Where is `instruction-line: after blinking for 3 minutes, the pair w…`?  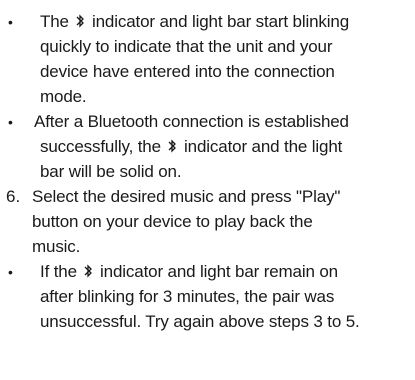 instruction-line: after blinking for 3 minutes, the pair w… is located at coordinates (187, 296).